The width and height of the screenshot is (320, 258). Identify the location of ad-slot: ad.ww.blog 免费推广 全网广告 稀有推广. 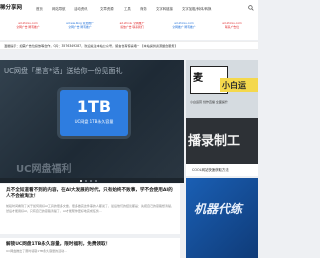
(80, 29).